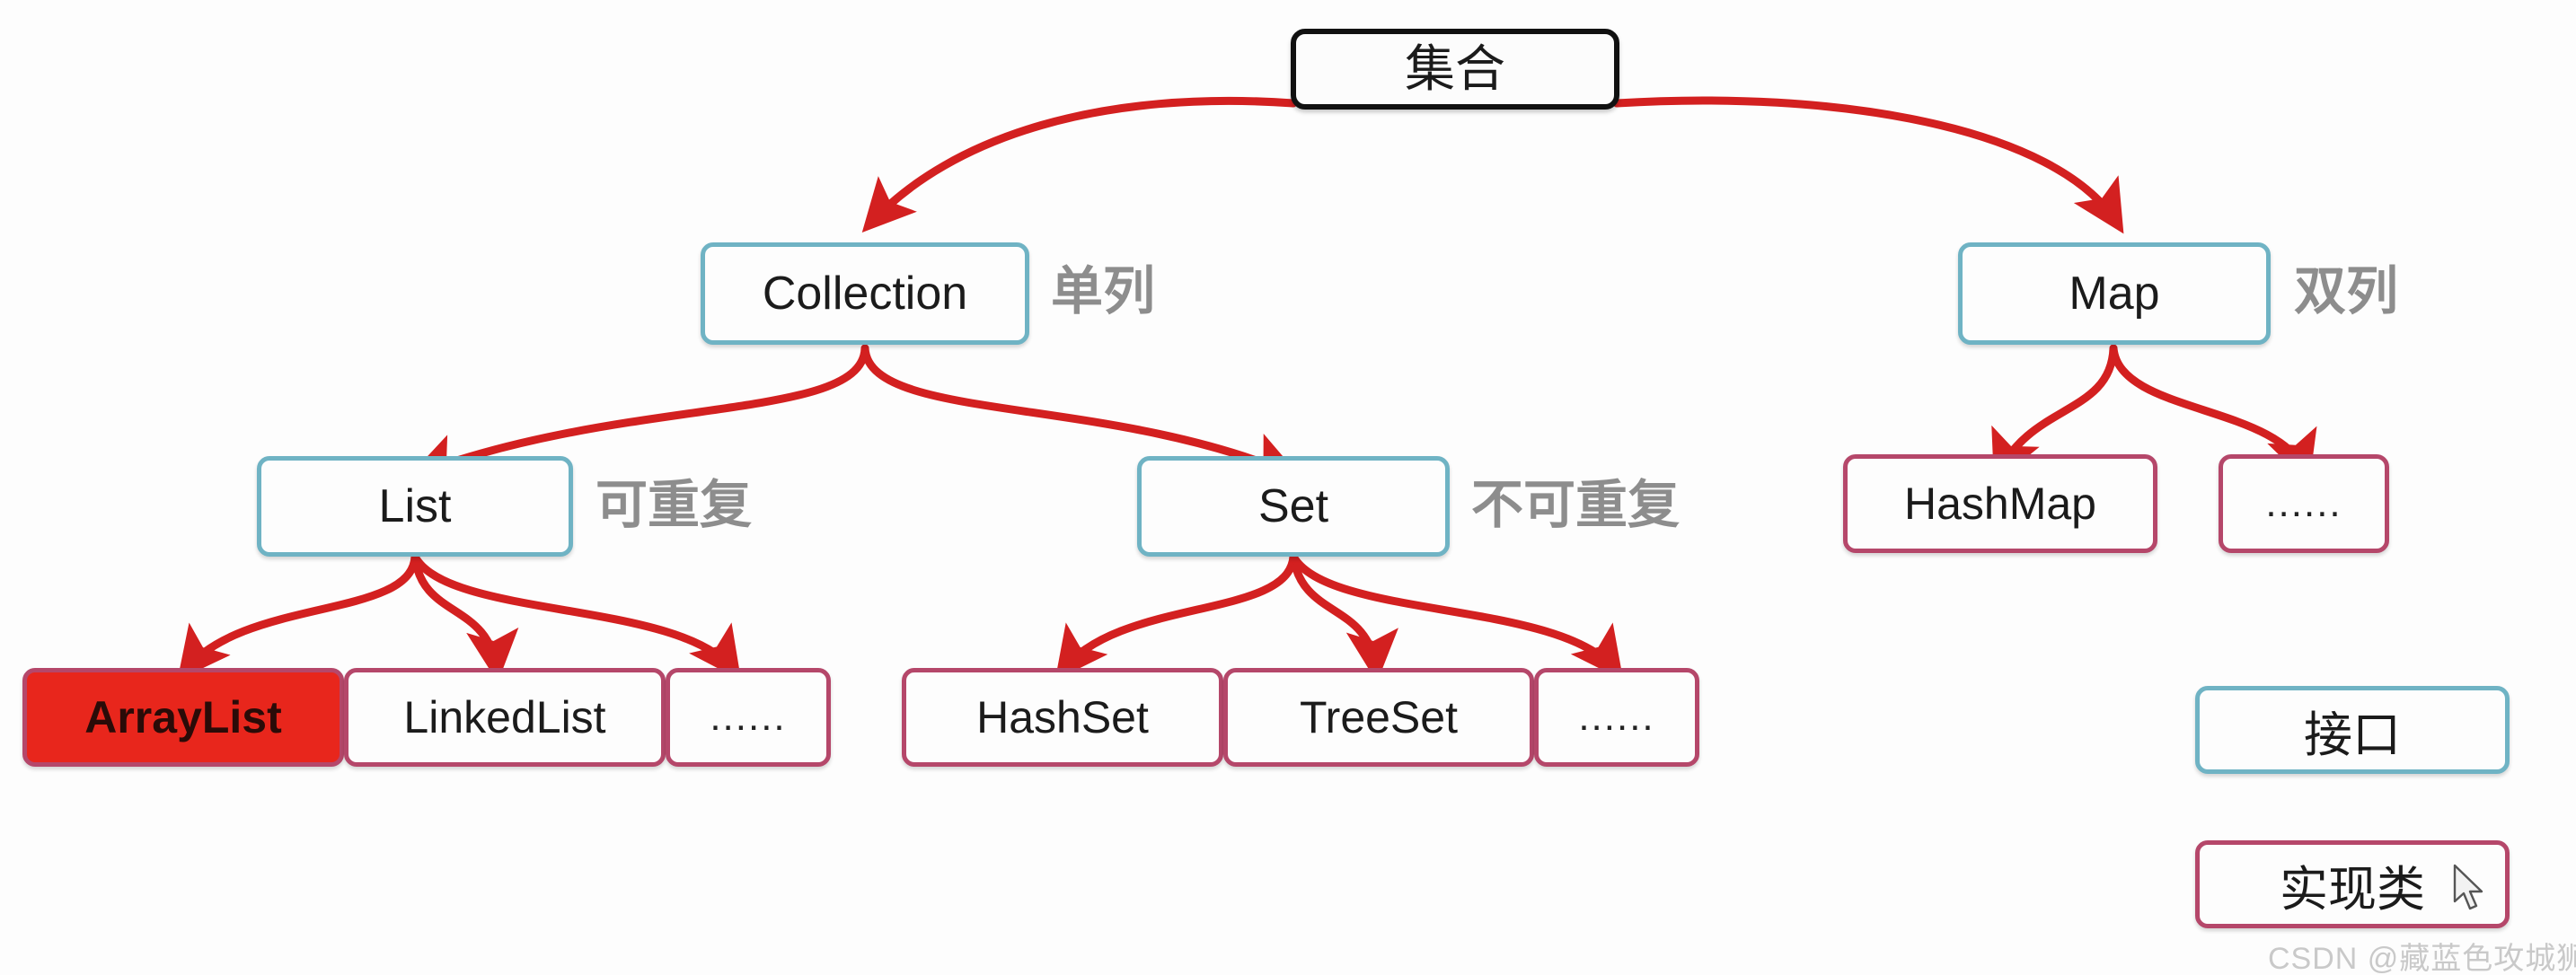  Describe the element at coordinates (1343, 617) in the screenshot. I see `edge-set-to-treeset` at that location.